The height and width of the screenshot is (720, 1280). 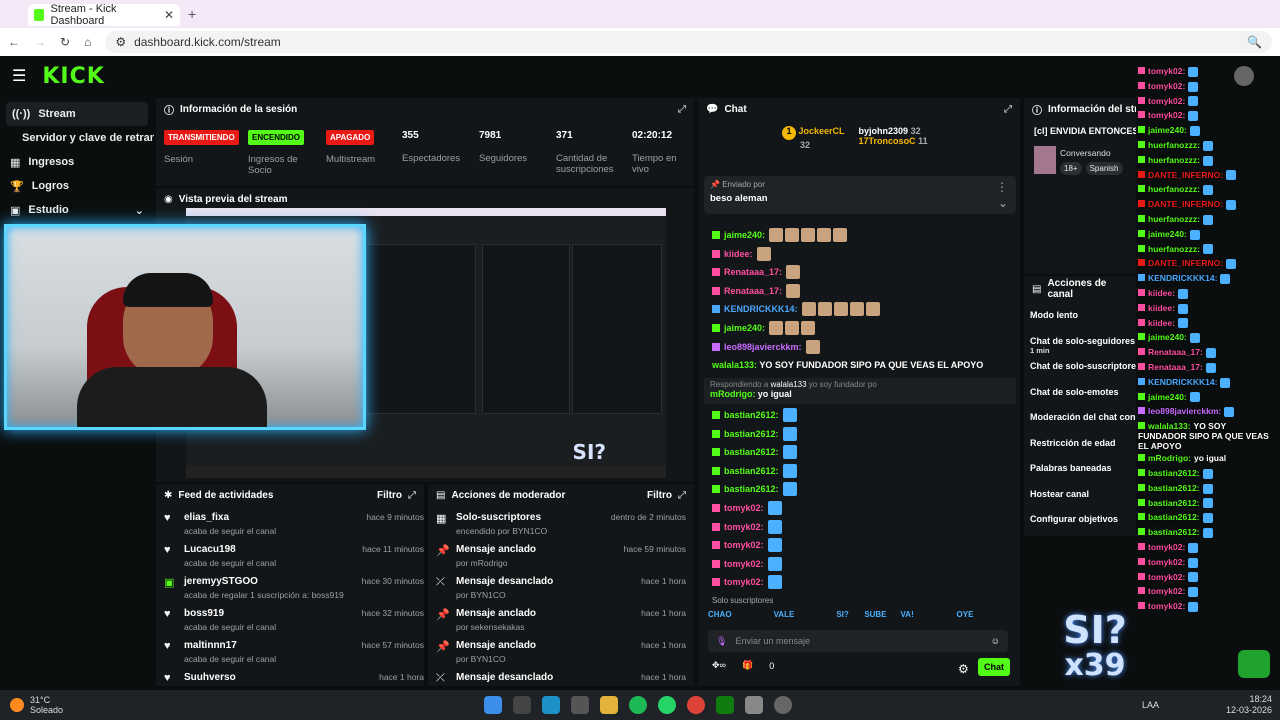 What do you see at coordinates (14, 42) in the screenshot?
I see `back-icon: ←` at bounding box center [14, 42].